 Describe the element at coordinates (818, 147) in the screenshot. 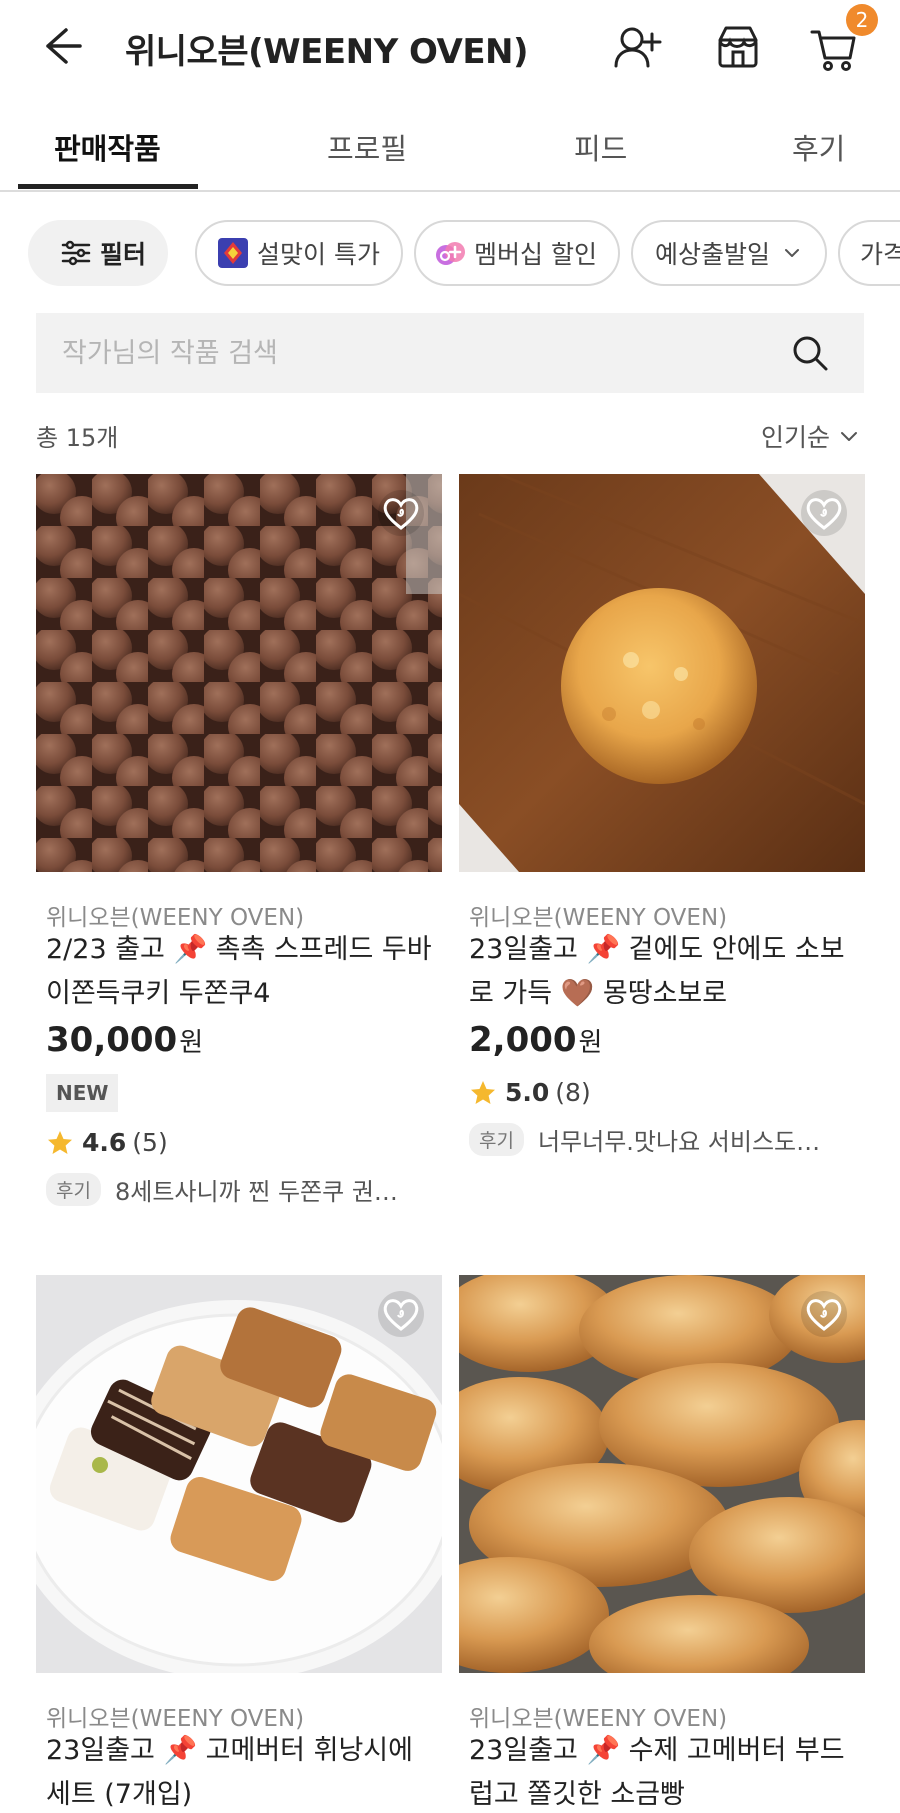

I see `tab-reviews: 후기` at that location.